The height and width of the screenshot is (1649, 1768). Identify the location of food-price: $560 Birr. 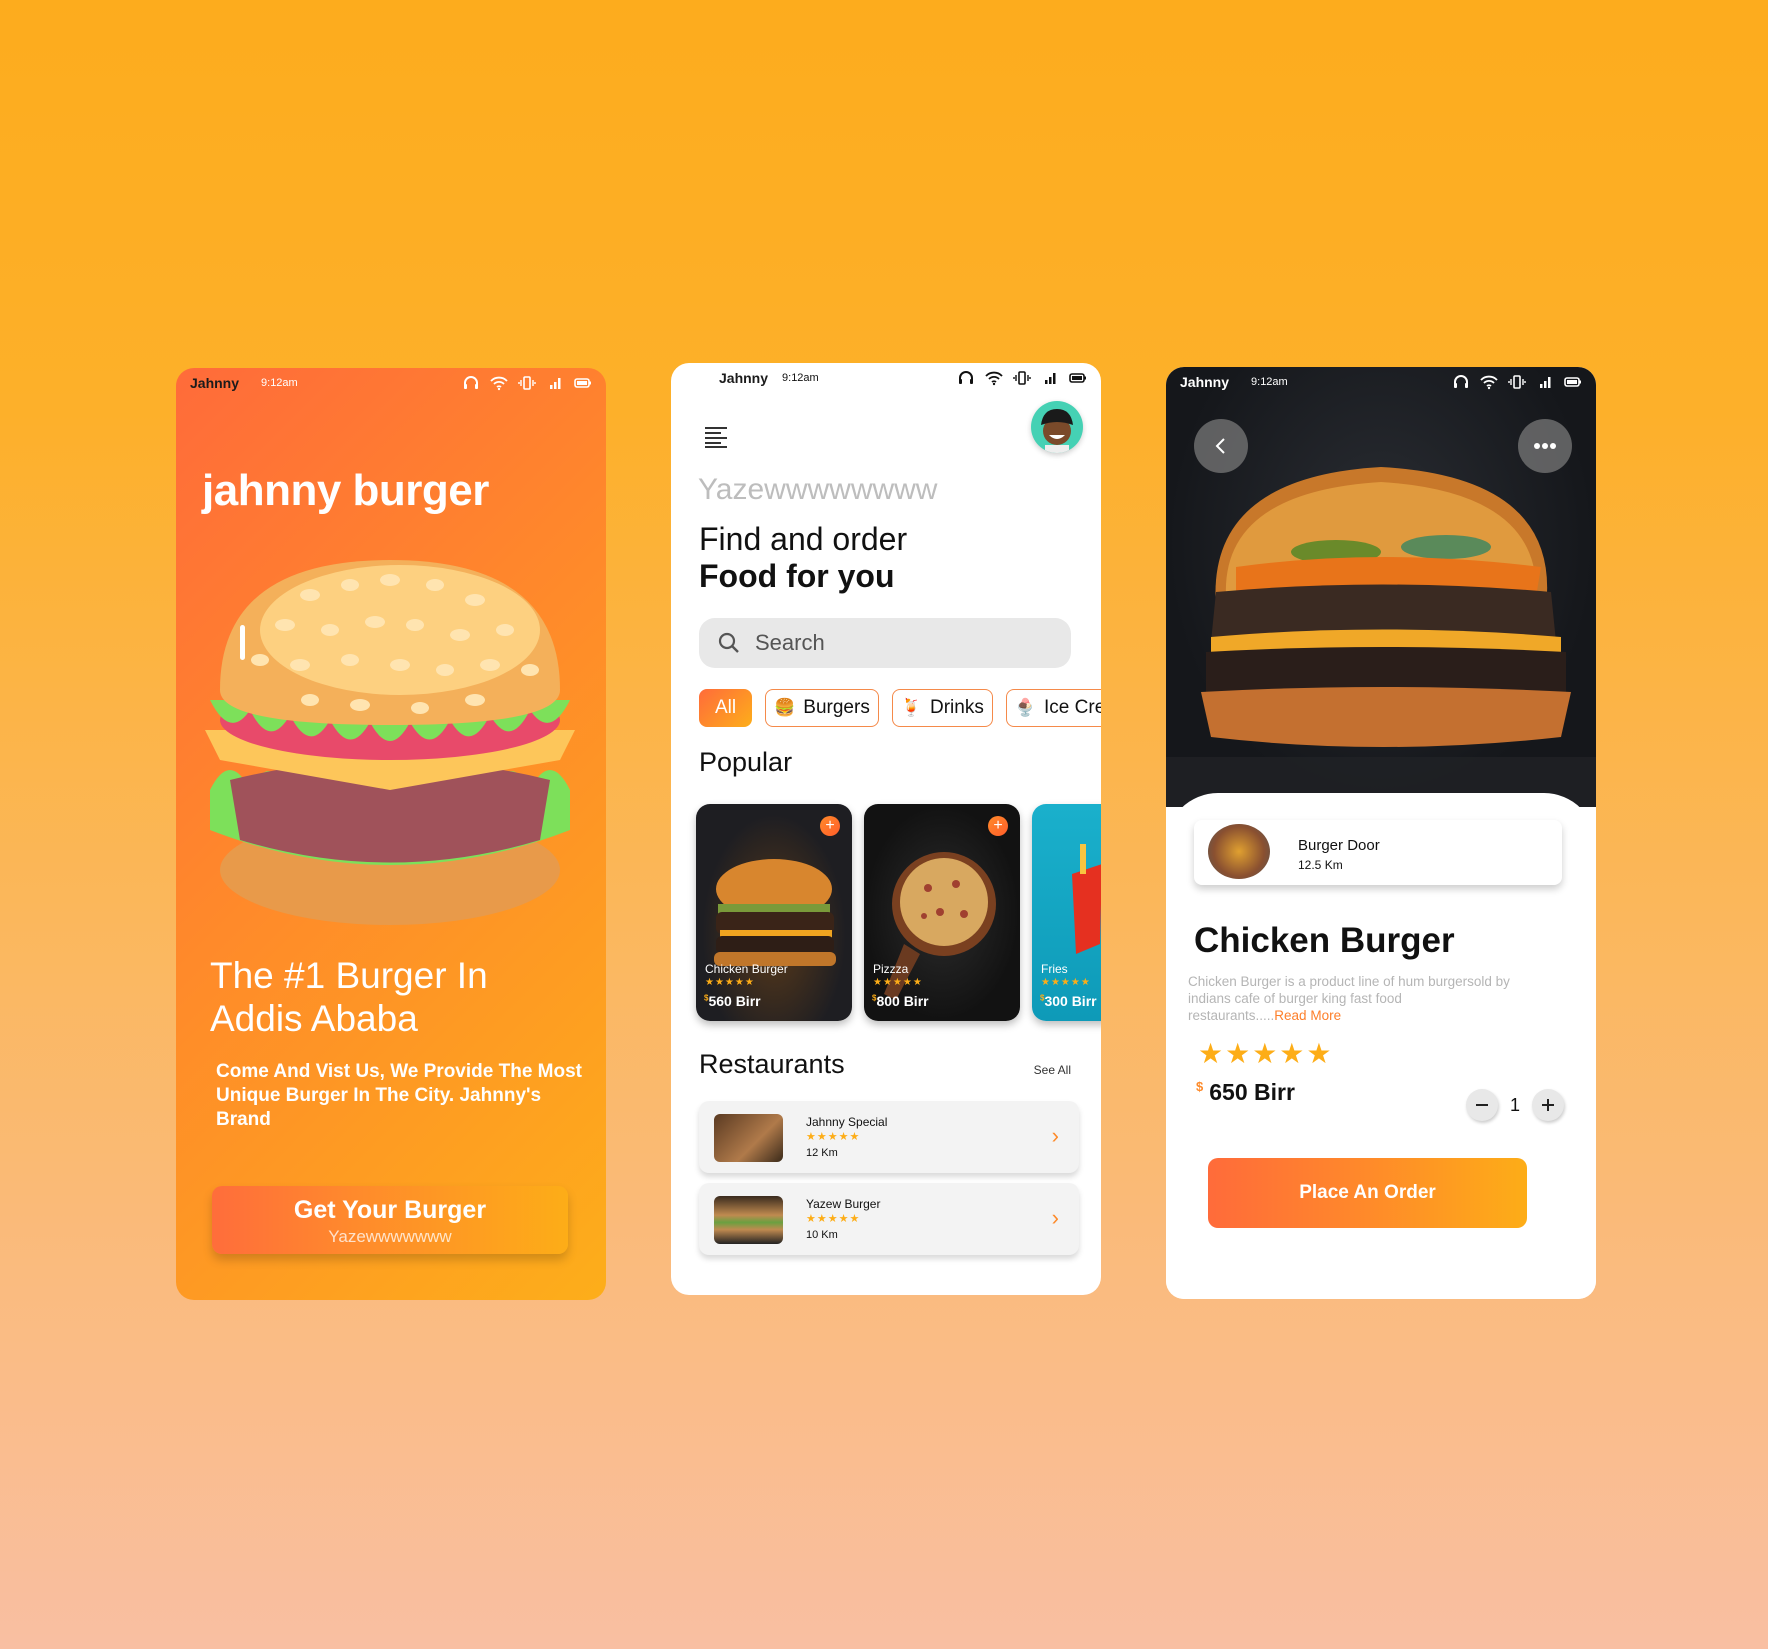
(732, 1001).